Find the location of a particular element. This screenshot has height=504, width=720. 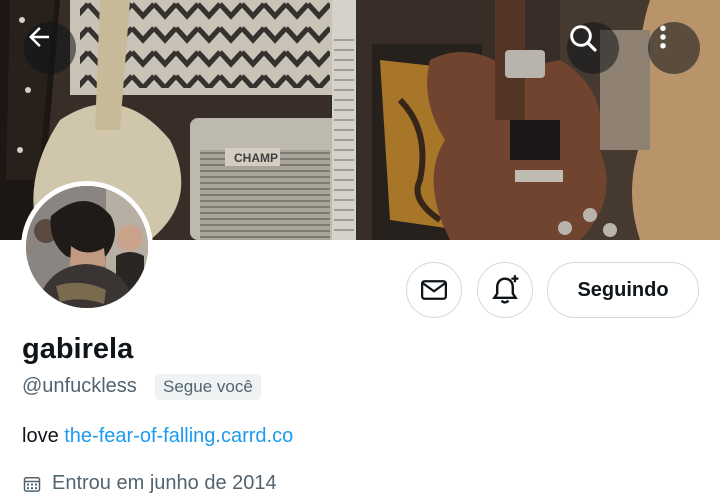

following-button: Seguindo is located at coordinates (623, 290).